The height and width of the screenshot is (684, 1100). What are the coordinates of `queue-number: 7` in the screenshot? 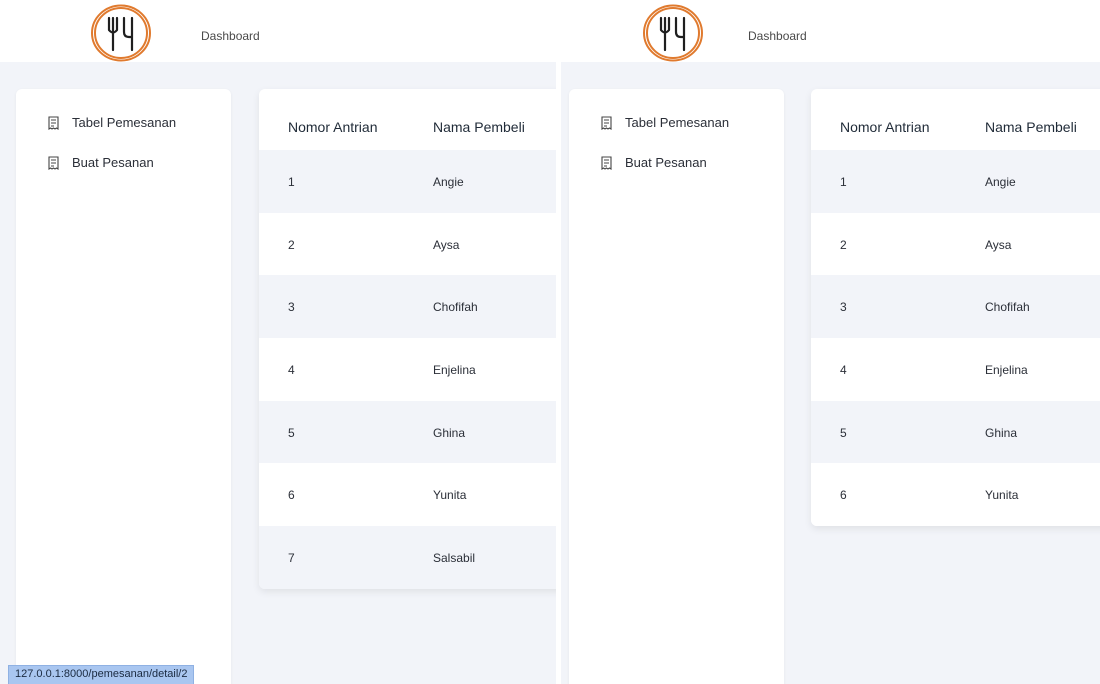 It's located at (291, 558).